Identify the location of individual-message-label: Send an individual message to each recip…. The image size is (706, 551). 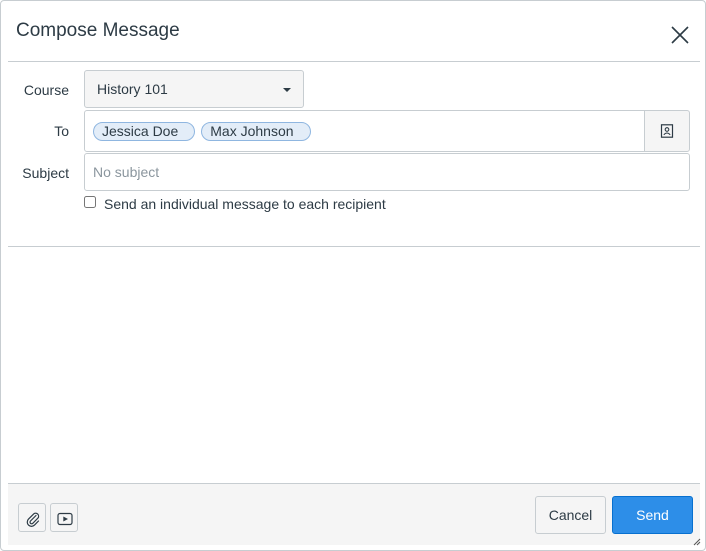
(245, 204).